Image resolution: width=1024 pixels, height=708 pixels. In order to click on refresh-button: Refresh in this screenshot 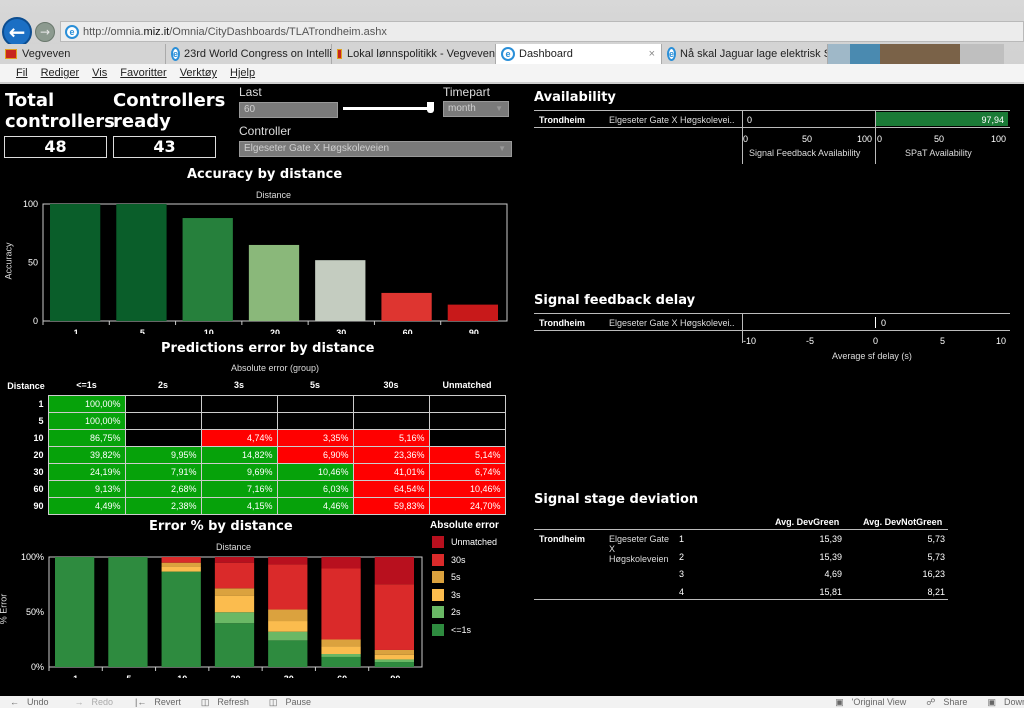, I will do `click(233, 702)`.